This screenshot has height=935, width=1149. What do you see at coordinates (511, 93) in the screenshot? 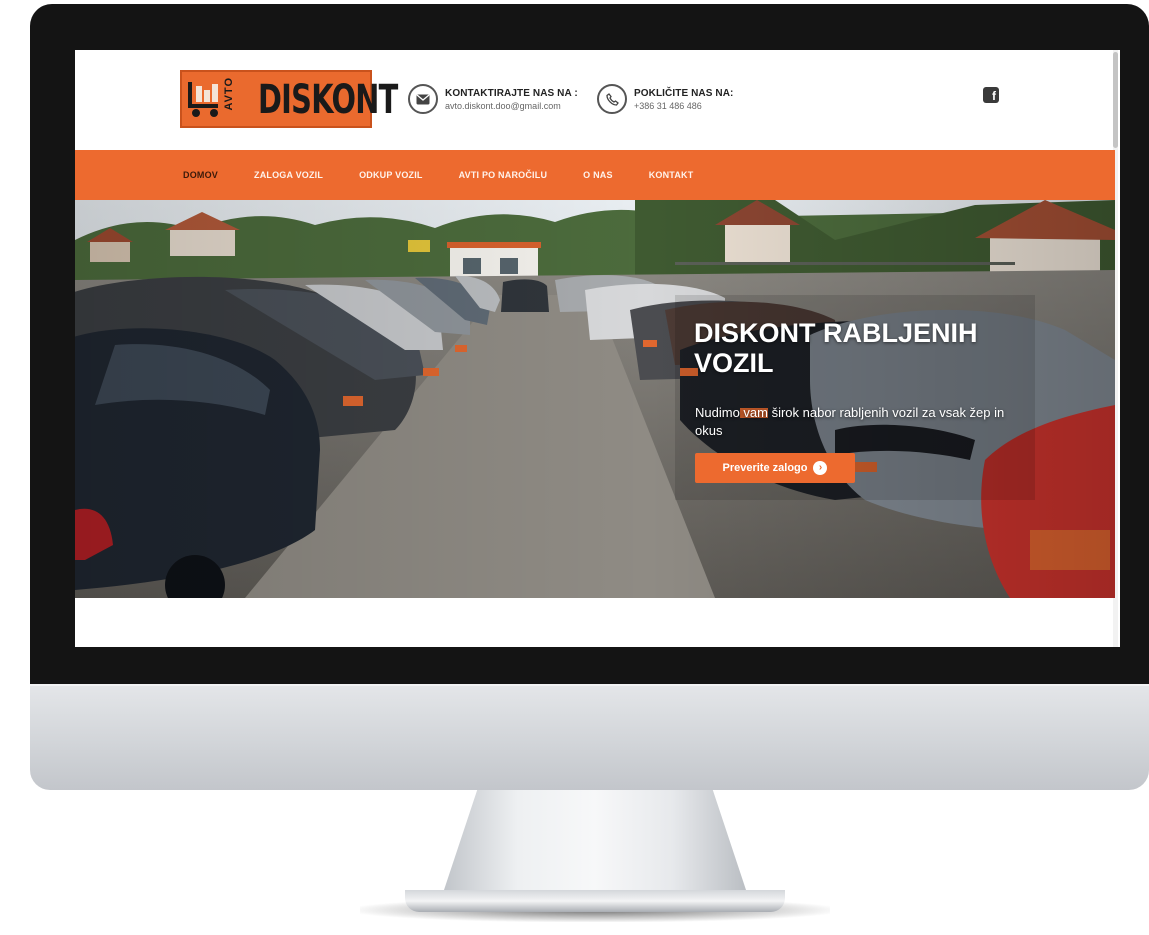
I see `email-contact-label: KONTAKTIRAJTE NAS NA :` at bounding box center [511, 93].